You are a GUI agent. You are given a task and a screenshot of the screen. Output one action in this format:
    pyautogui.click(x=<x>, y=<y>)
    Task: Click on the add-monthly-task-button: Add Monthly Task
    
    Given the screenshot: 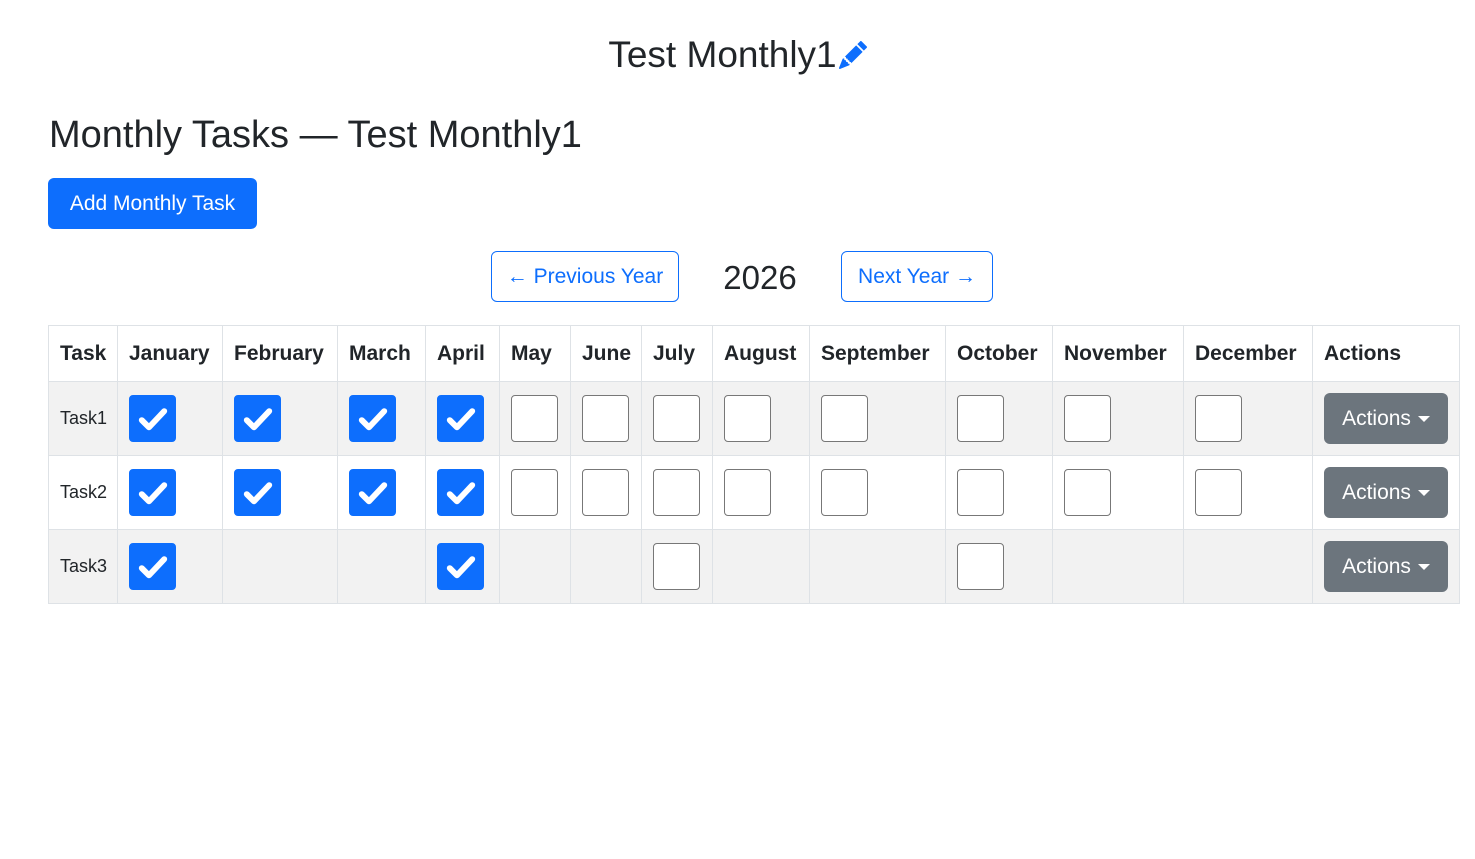 What is the action you would take?
    pyautogui.click(x=152, y=203)
    